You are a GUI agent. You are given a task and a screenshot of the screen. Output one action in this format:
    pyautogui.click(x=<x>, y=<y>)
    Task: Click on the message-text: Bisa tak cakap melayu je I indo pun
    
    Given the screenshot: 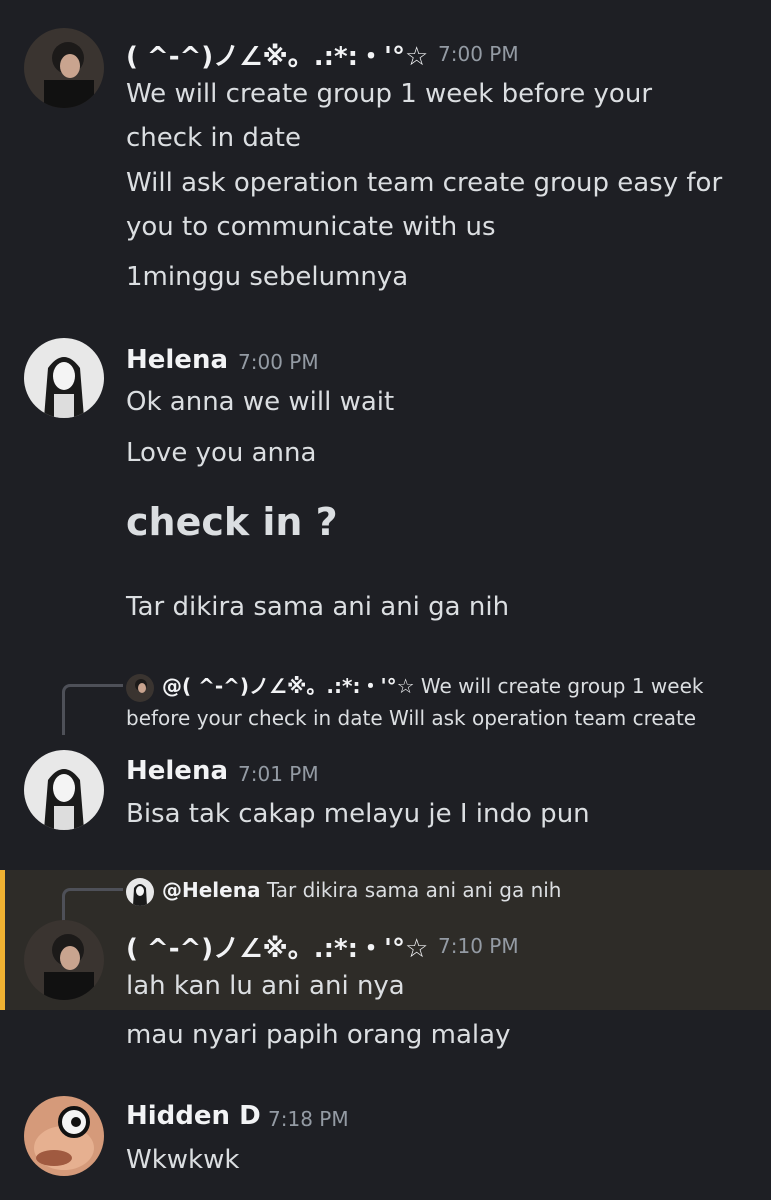 What is the action you would take?
    pyautogui.click(x=358, y=814)
    